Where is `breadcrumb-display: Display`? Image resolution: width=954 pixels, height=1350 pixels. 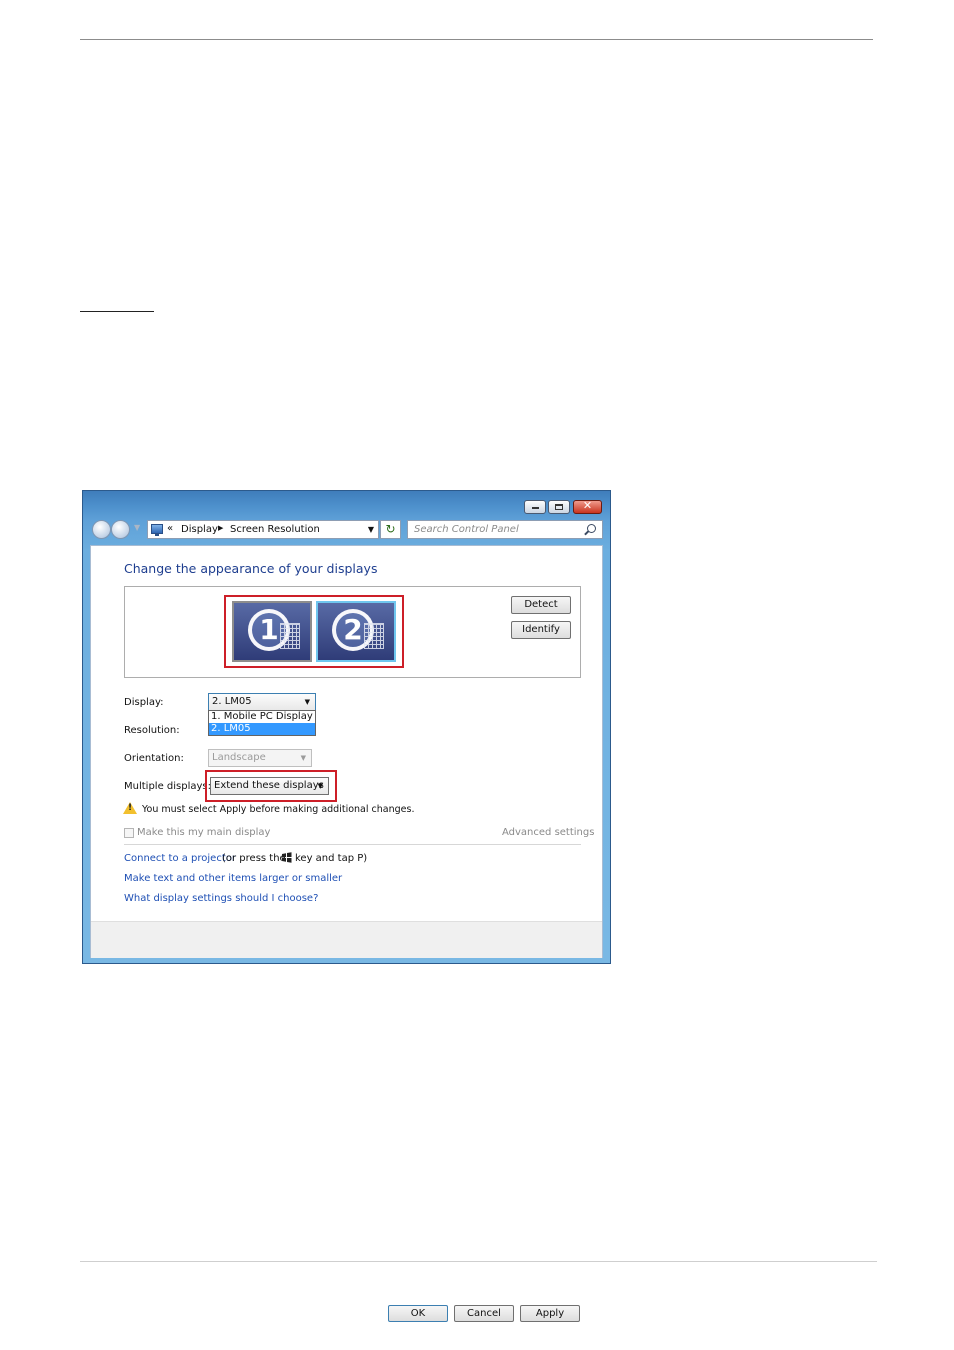 breadcrumb-display: Display is located at coordinates (199, 529).